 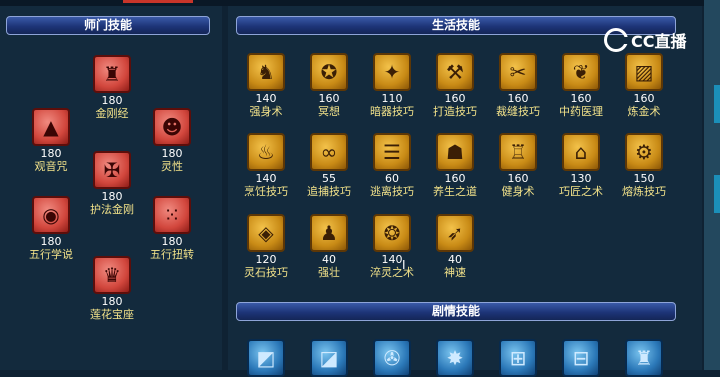 I want to click on skill-icon: ♟, so click(x=329, y=233).